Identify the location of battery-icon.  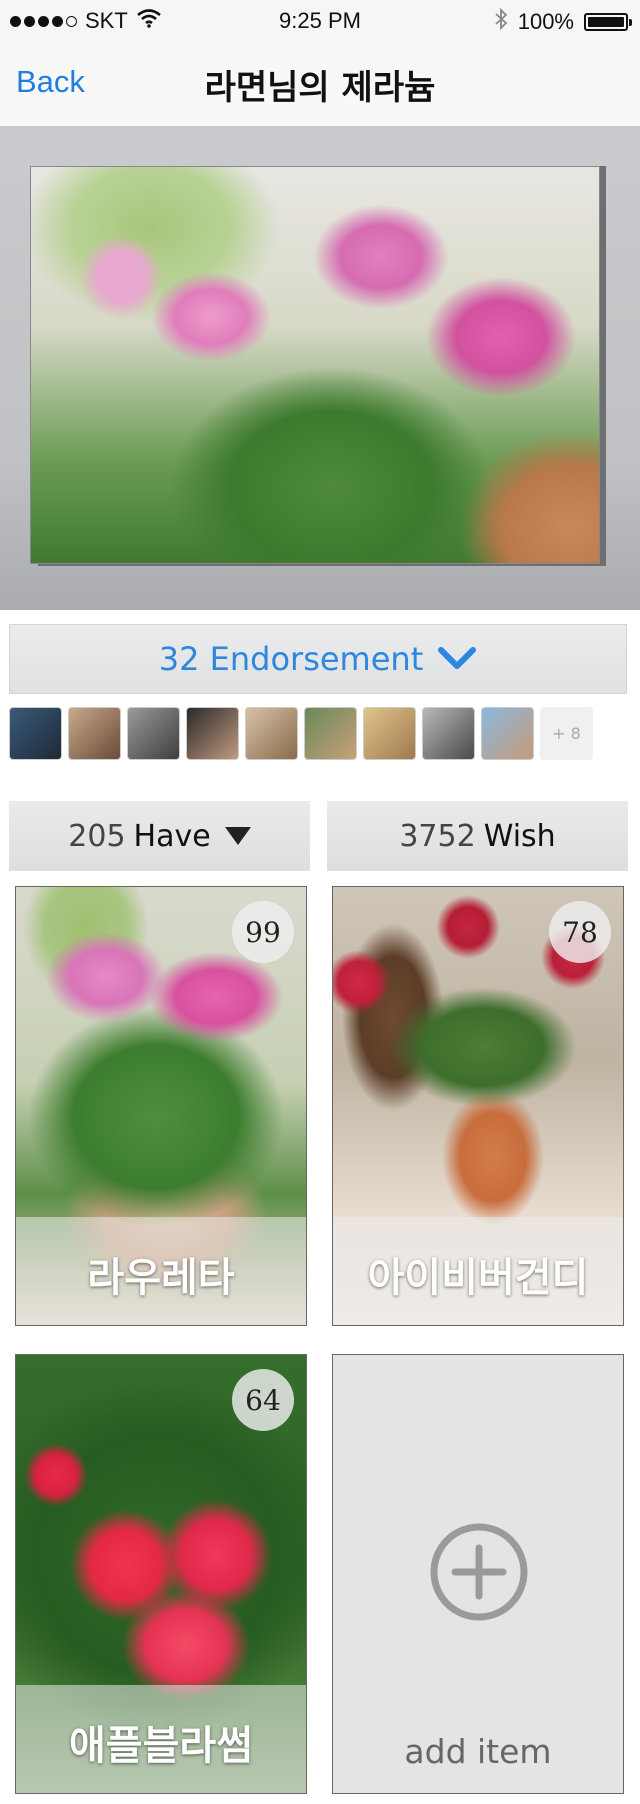
(608, 22).